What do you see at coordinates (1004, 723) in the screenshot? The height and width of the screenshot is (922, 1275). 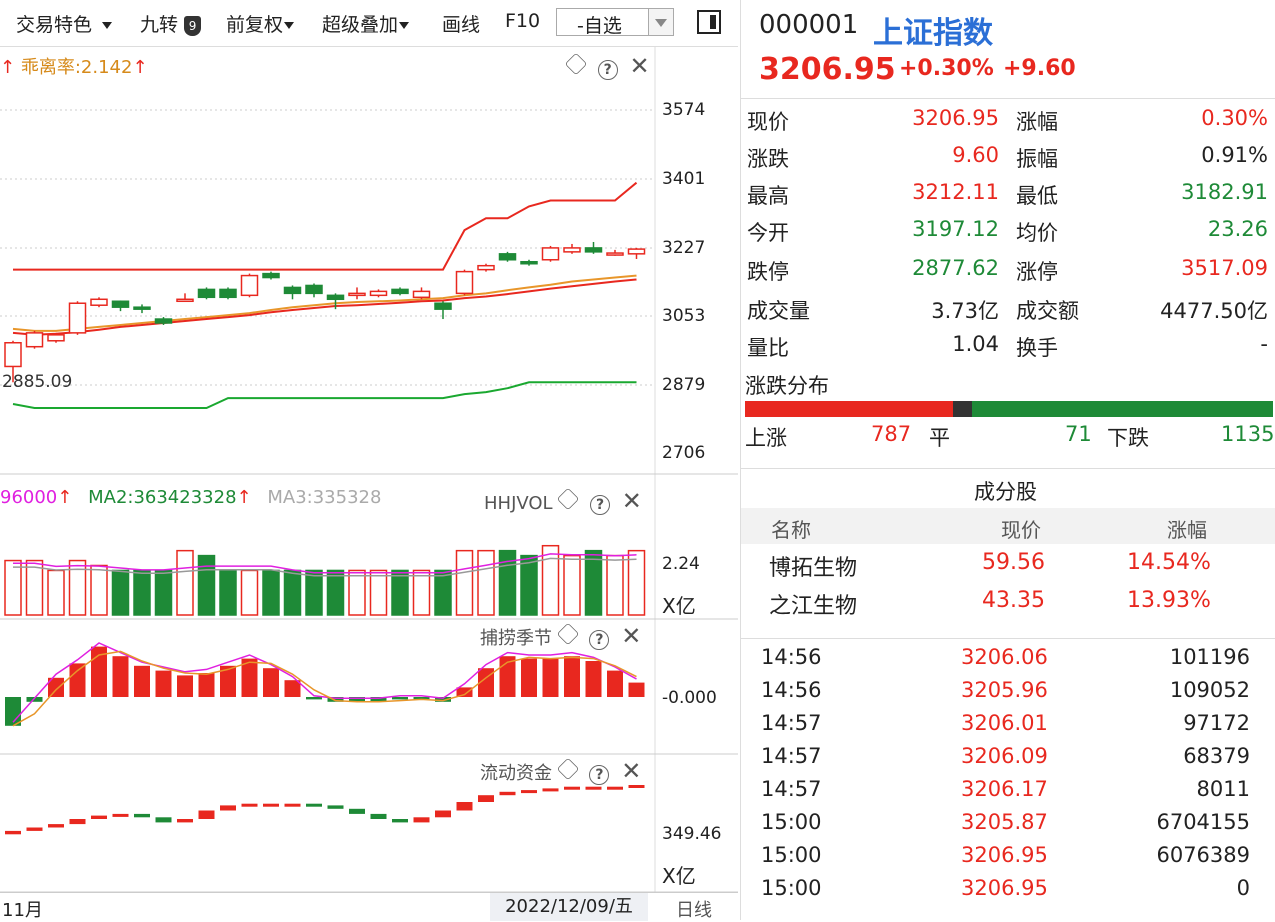 I see `tick-price: 3206.01` at bounding box center [1004, 723].